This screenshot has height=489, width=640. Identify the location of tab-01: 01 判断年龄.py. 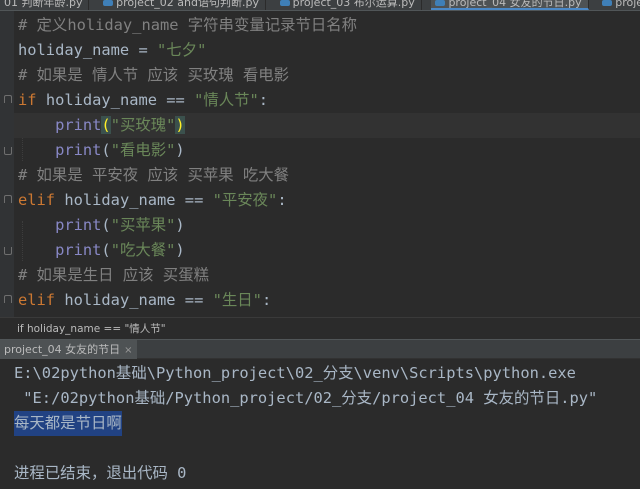
(45, 5).